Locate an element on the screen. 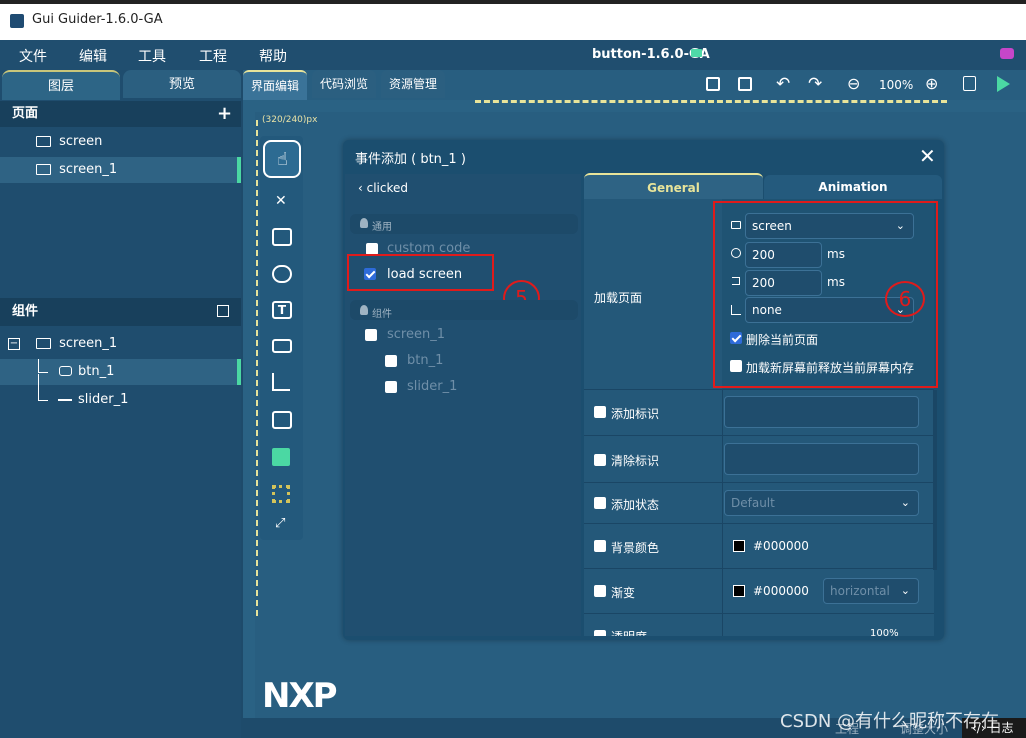  dialog-title: 事件添加 ( btn_1 ) is located at coordinates (410, 159).